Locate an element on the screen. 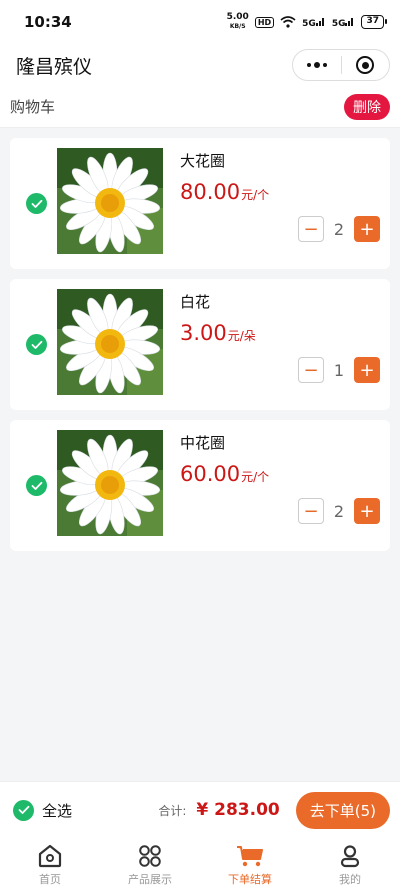  cart-item: 白花 3.00 元/朵 − 1 + is located at coordinates (200, 344).